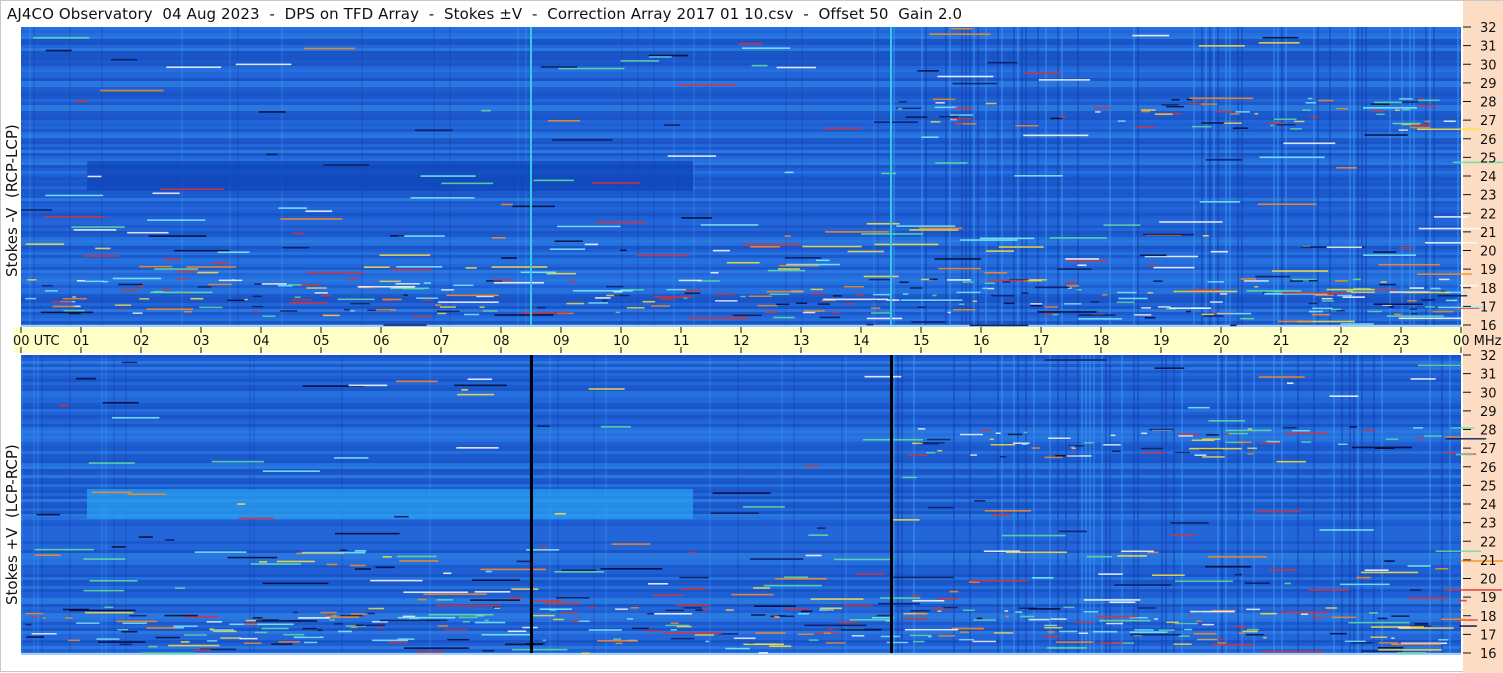 The image size is (1503, 673). Describe the element at coordinates (141, 341) in the screenshot. I see `time-tick-label: 02` at that location.